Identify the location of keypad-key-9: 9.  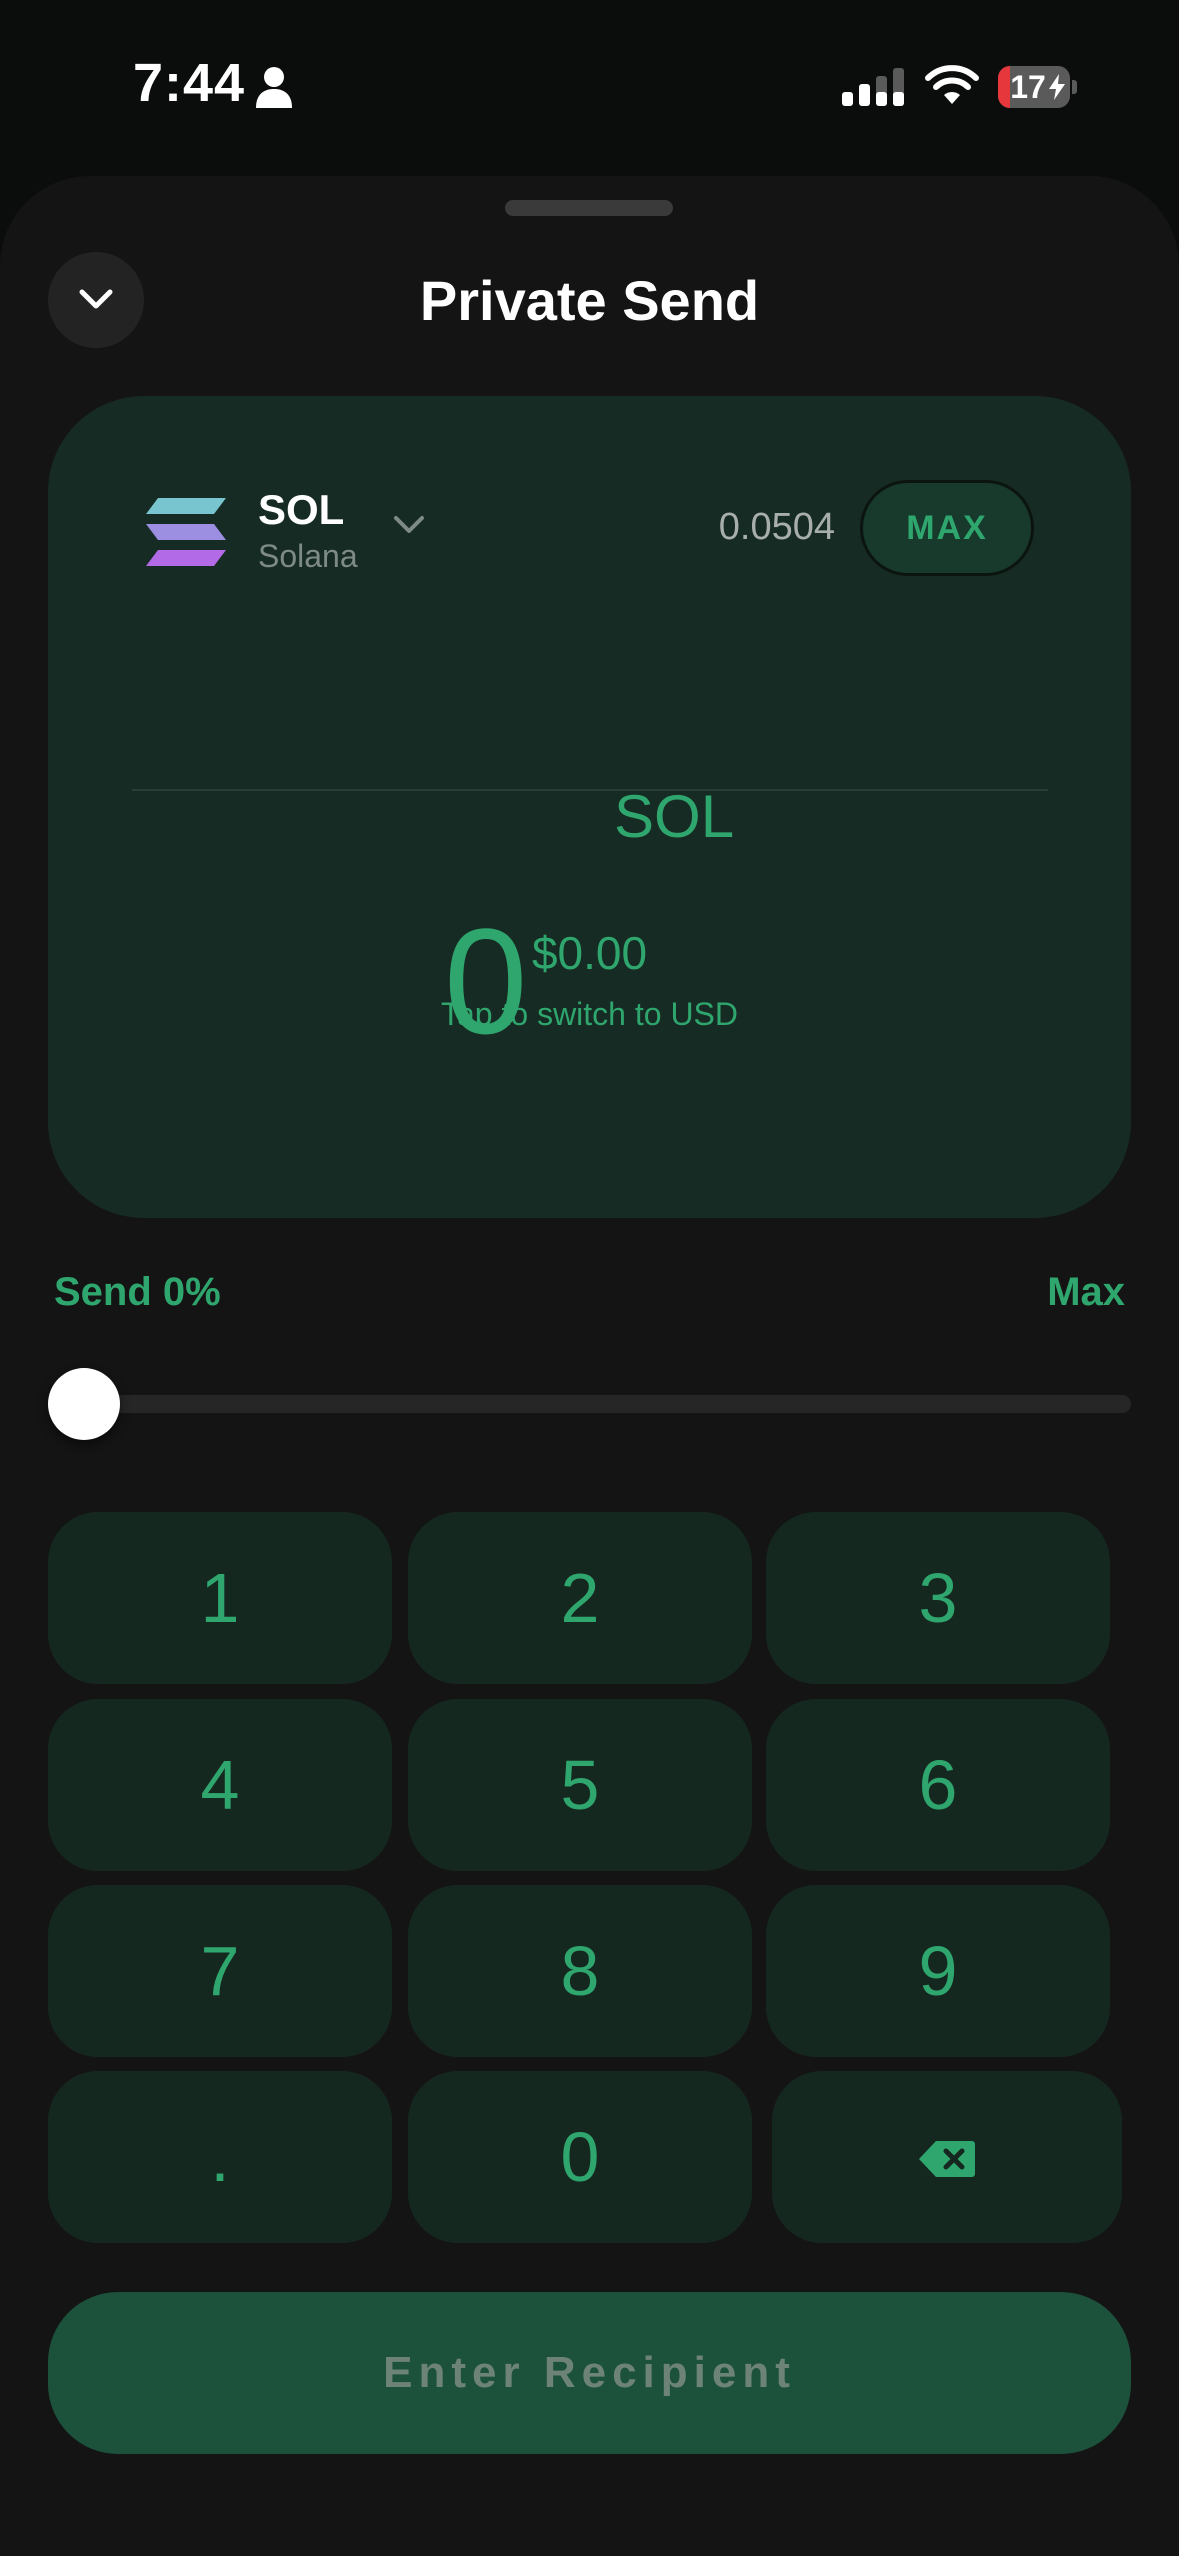
(938, 1971).